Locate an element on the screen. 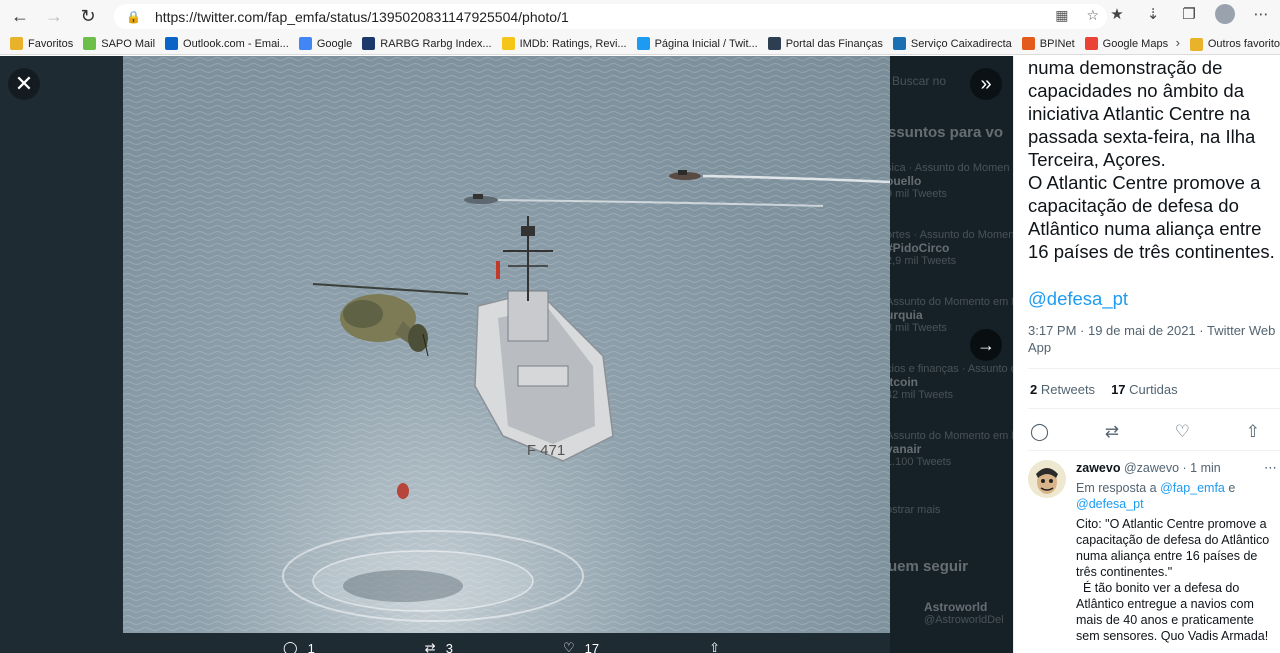  app-available-icon: ▦ is located at coordinates (1061, 15).